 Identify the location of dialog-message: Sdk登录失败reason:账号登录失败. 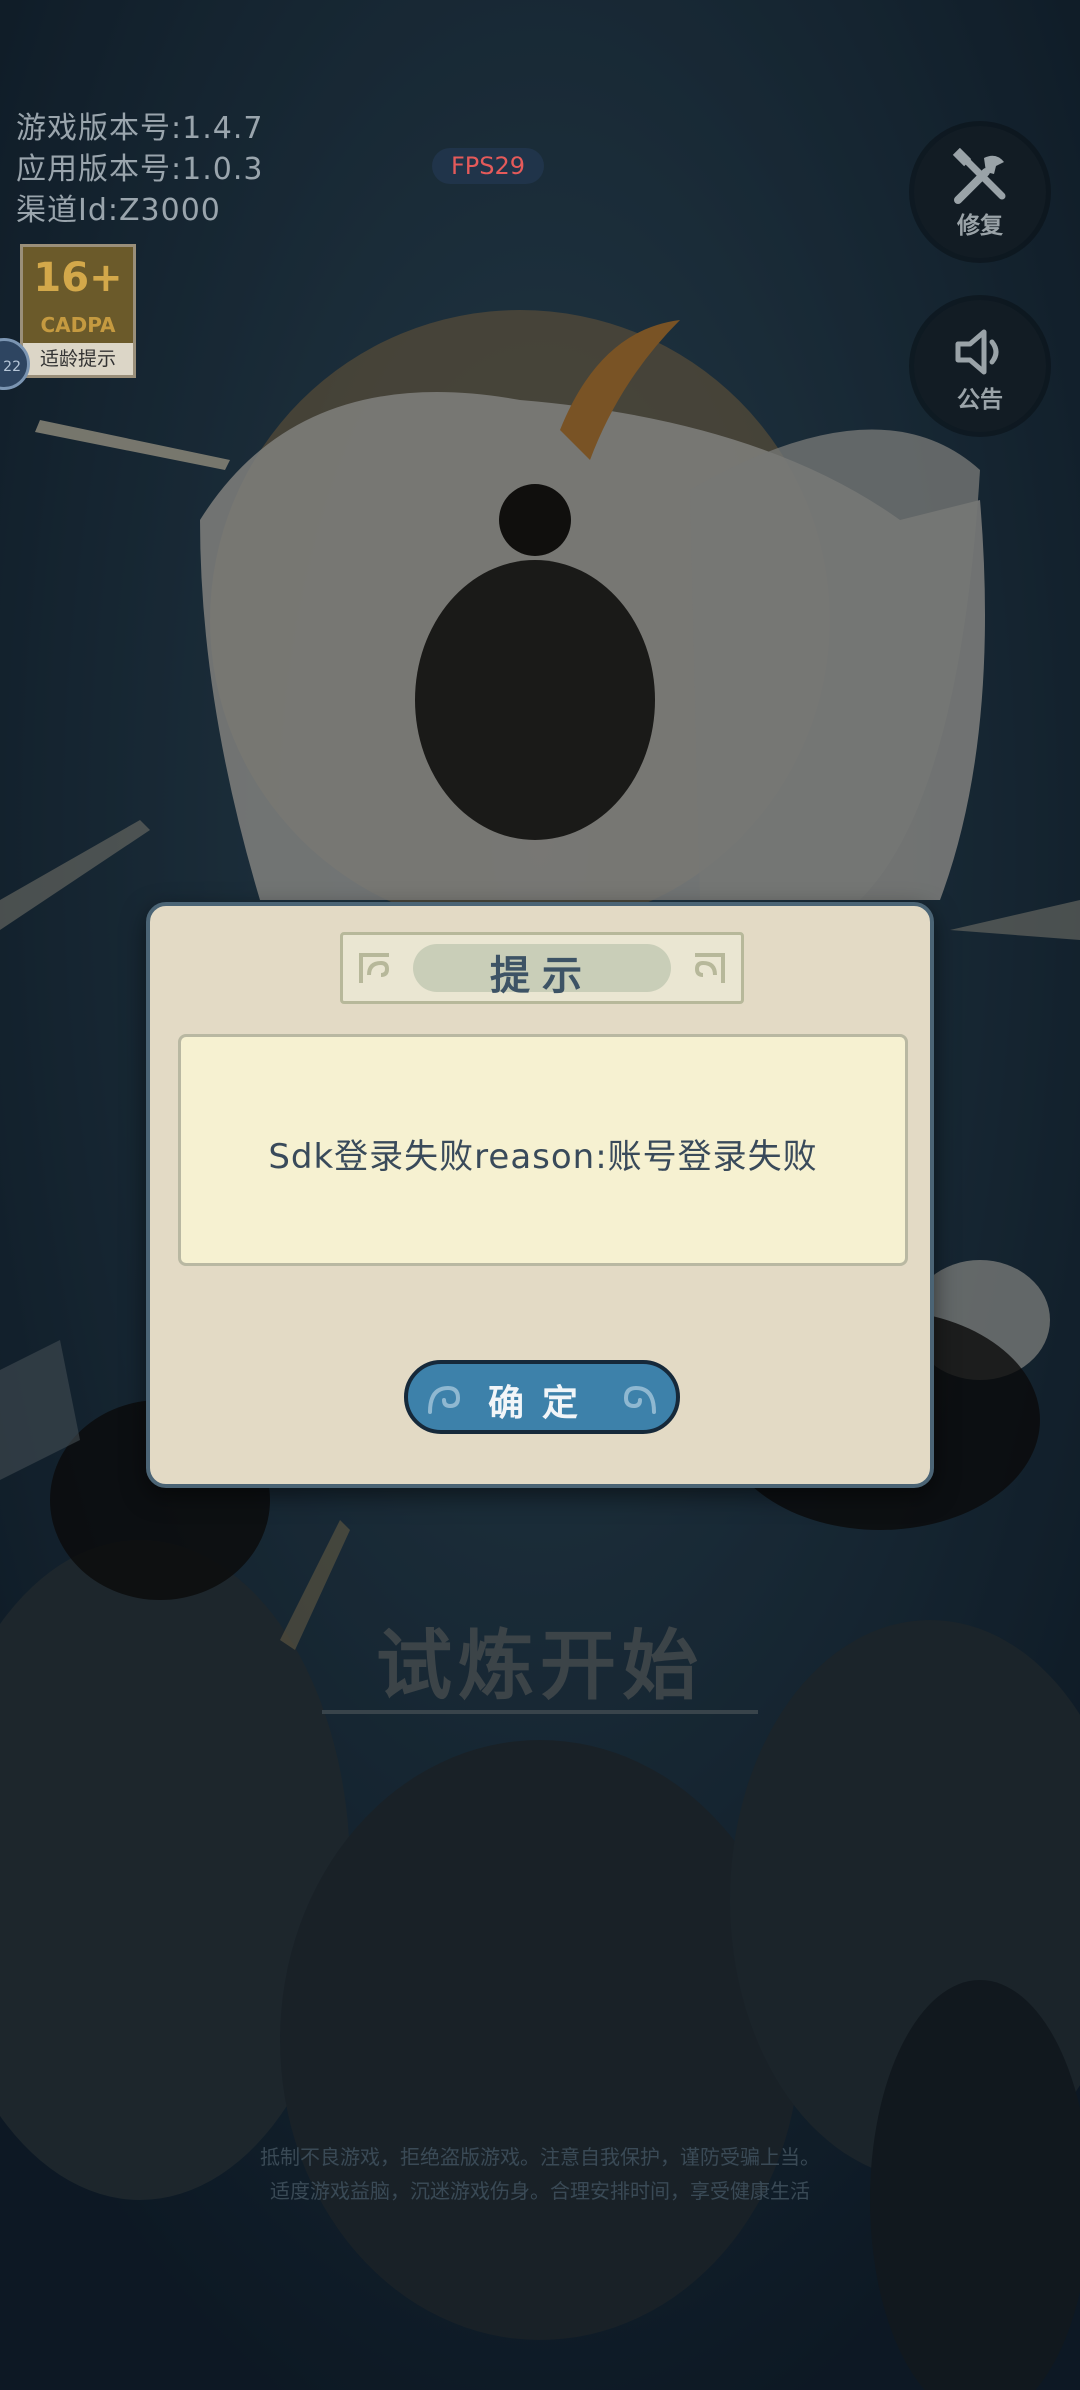
(543, 1157).